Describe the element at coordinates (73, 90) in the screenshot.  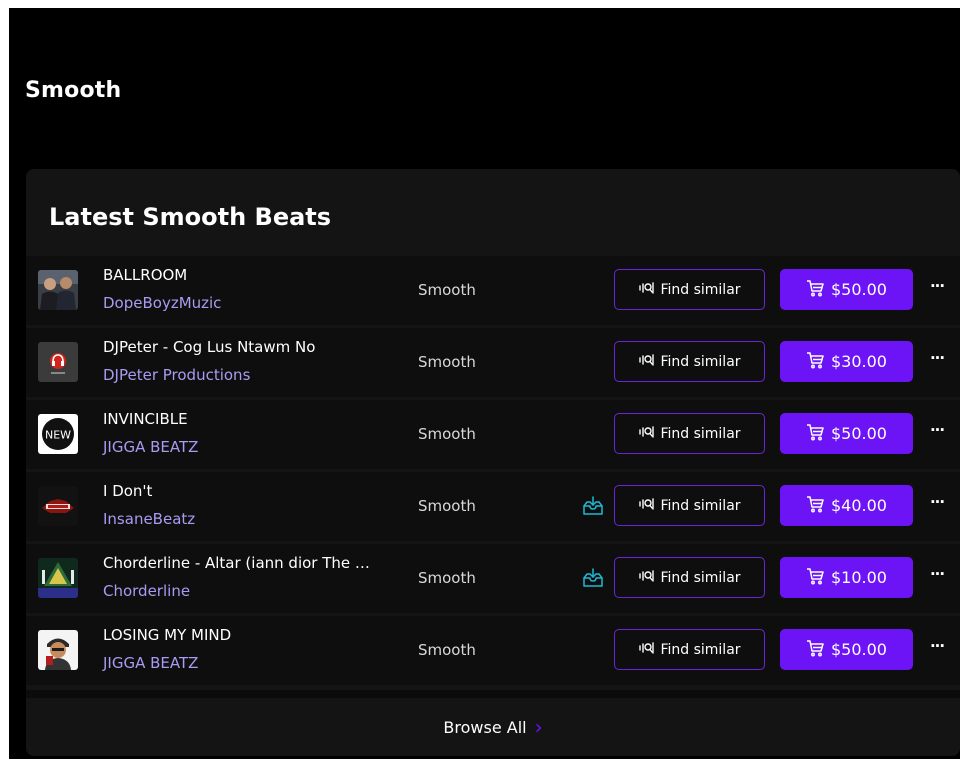
I see `page-title: Smooth` at that location.